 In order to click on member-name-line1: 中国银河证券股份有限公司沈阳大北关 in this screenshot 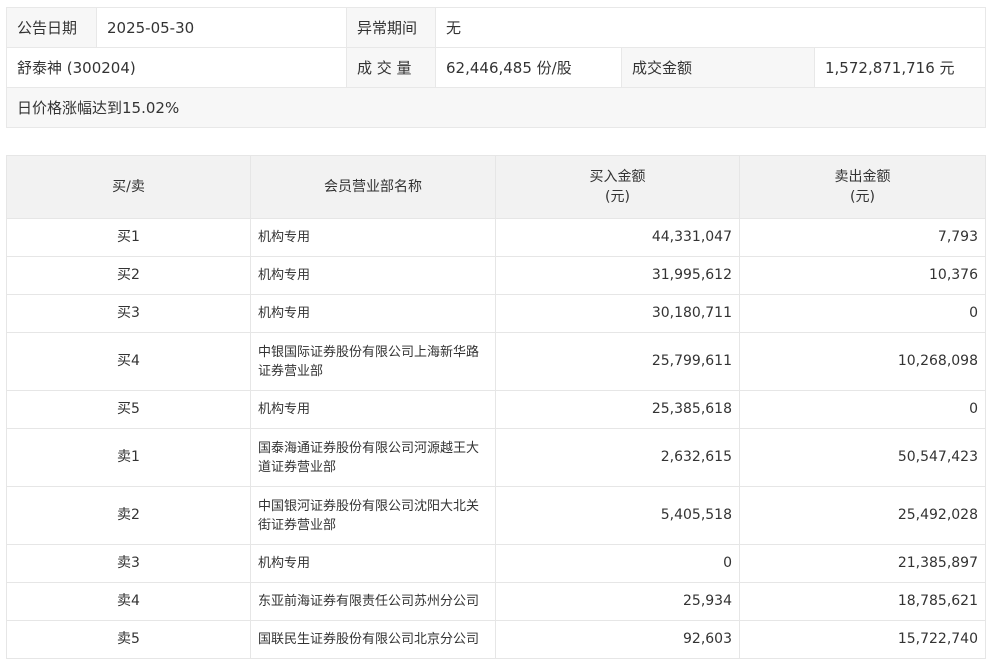, I will do `click(369, 506)`.